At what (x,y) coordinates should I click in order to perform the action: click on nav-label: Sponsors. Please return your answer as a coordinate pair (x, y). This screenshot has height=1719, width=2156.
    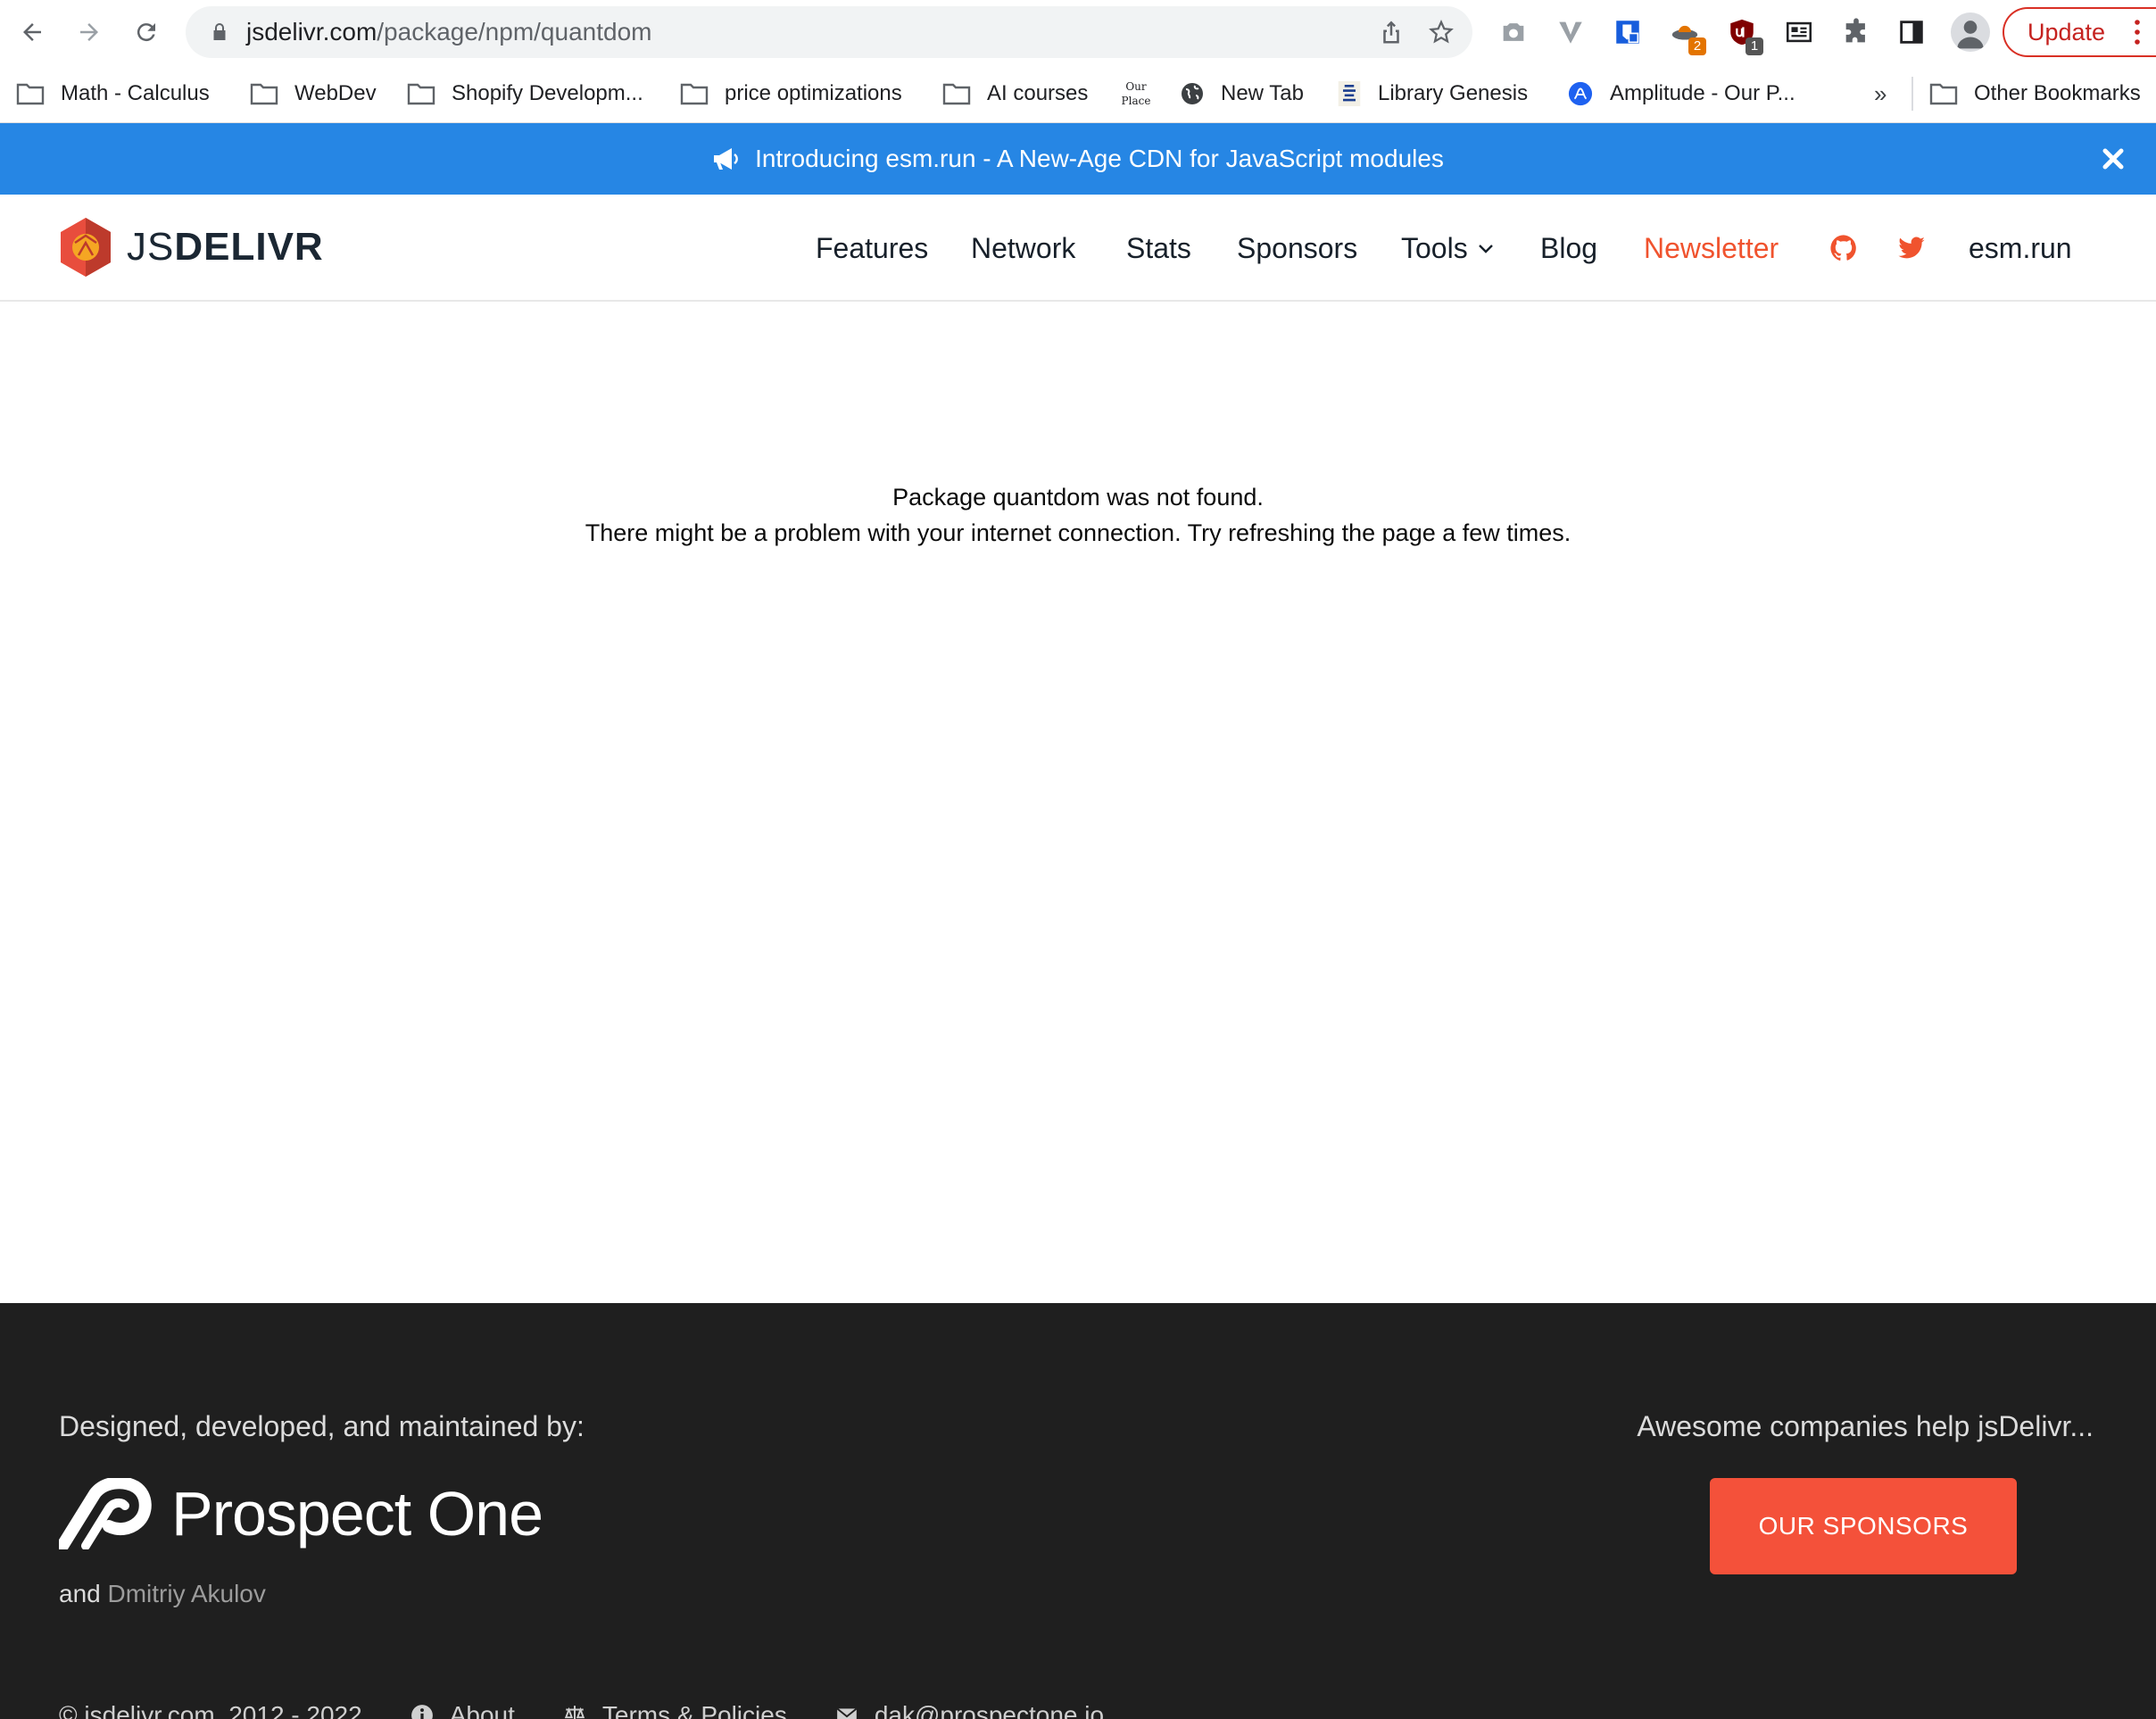
    Looking at the image, I should click on (1297, 247).